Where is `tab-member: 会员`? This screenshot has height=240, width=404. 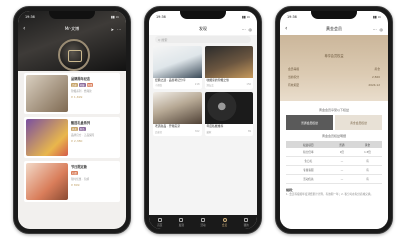 tab-member: 会员 is located at coordinates (224, 222).